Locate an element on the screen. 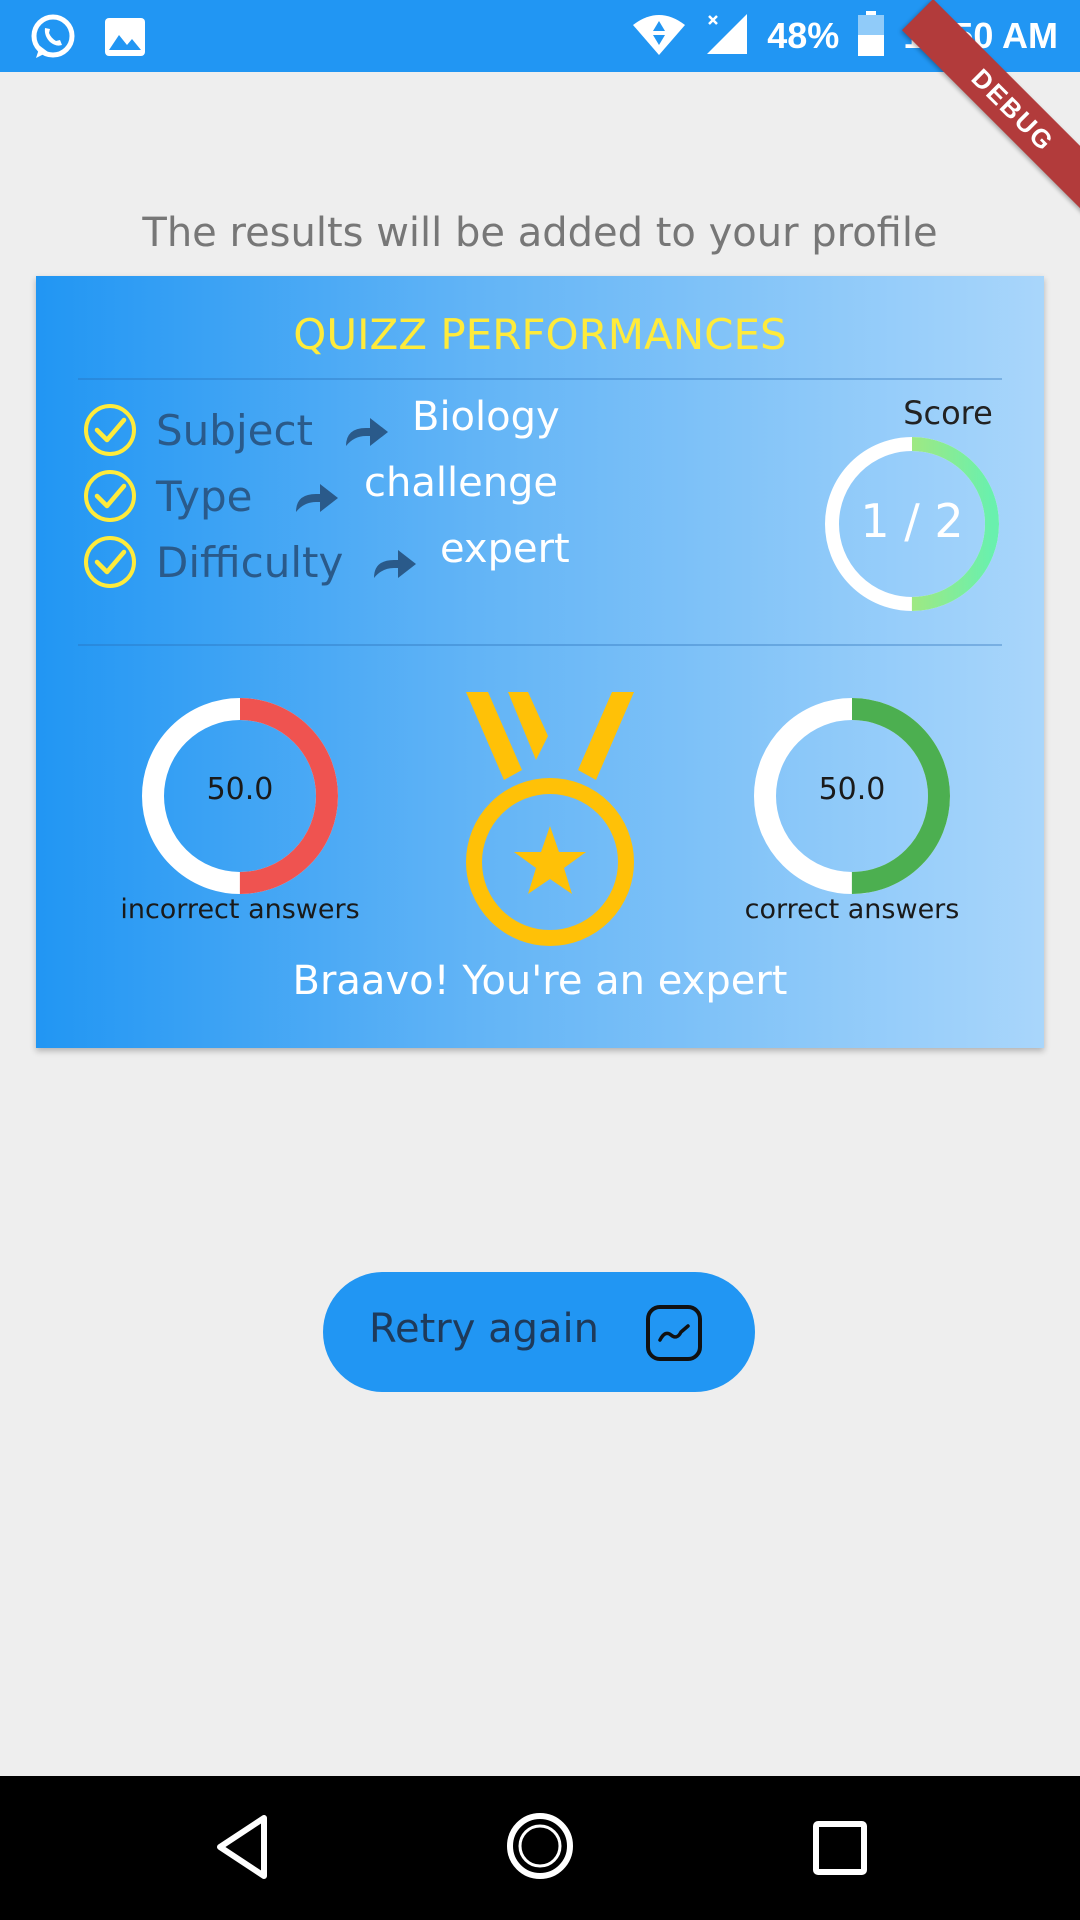  score-label: Score is located at coordinates (948, 413).